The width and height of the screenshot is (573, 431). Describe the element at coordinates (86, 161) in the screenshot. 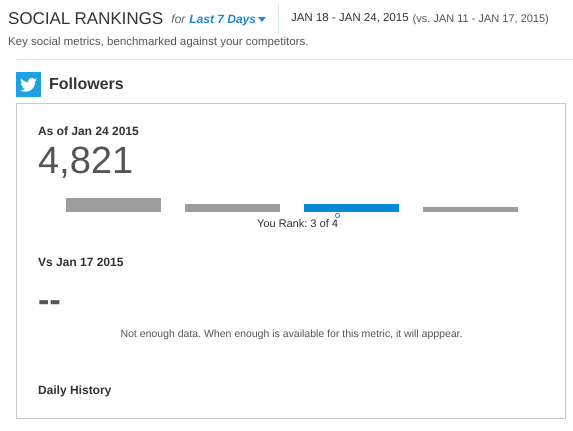

I see `follower-count: 4,821` at that location.